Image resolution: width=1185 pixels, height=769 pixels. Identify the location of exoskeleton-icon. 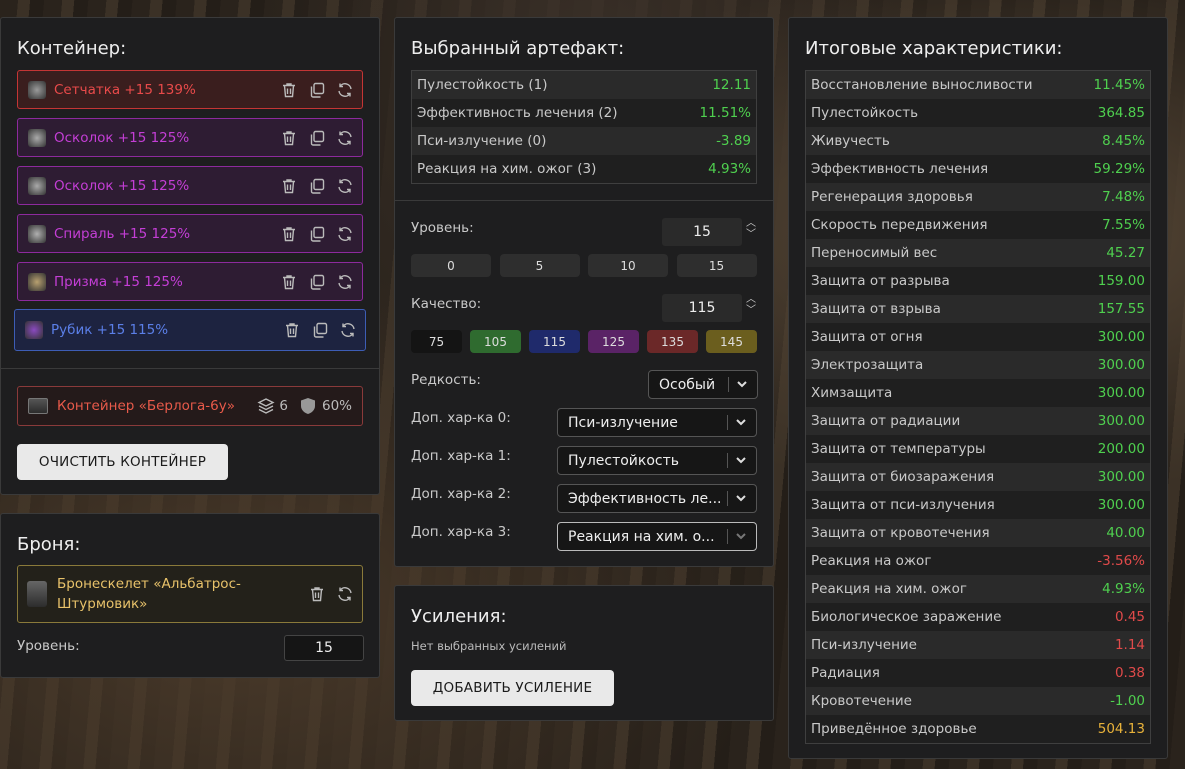
(37, 594).